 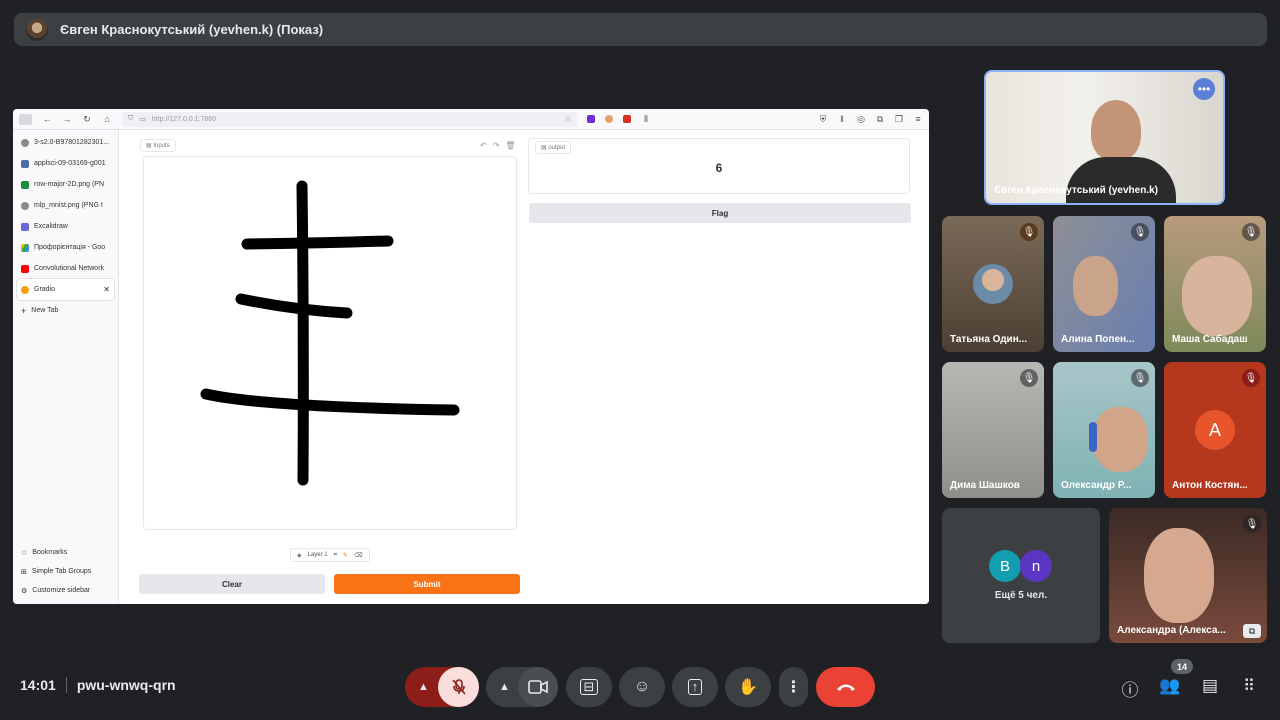 I want to click on raise-hand-button: ✋, so click(x=748, y=687).